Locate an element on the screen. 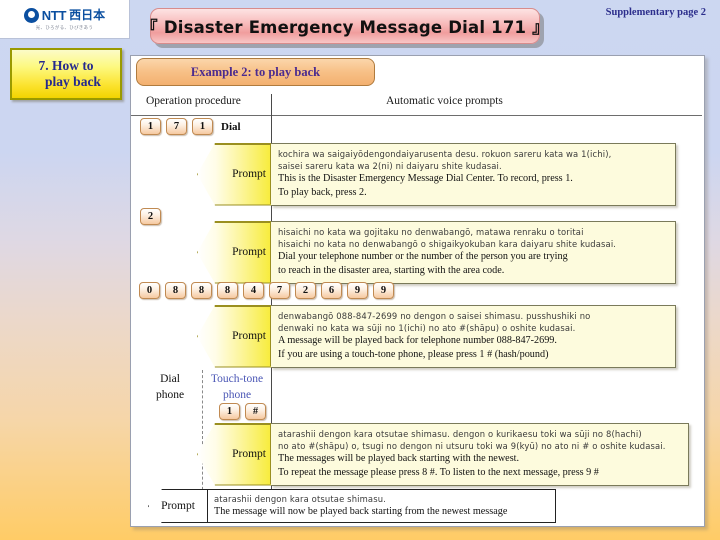 The height and width of the screenshot is (540, 720). key-row-step-1: 1 7 1 Dial is located at coordinates (190, 126).